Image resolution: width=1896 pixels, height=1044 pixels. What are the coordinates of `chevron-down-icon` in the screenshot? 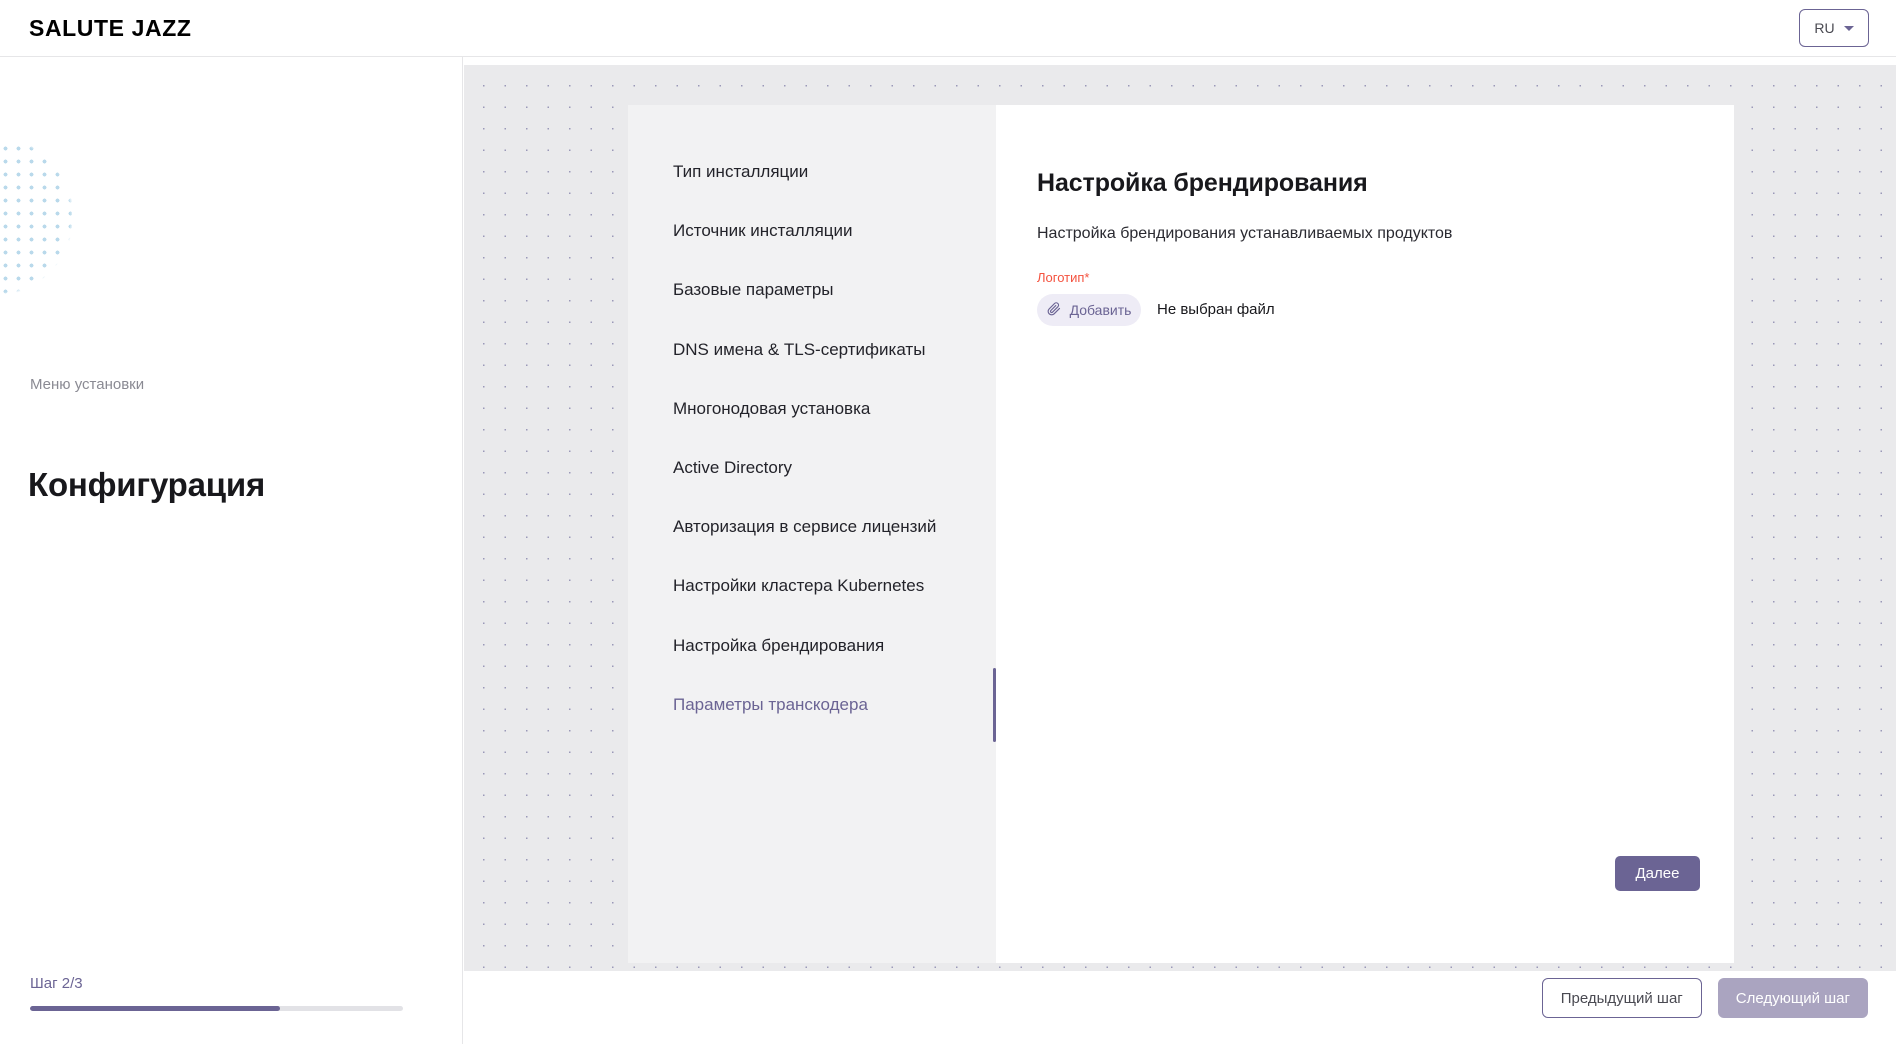 It's located at (1848, 28).